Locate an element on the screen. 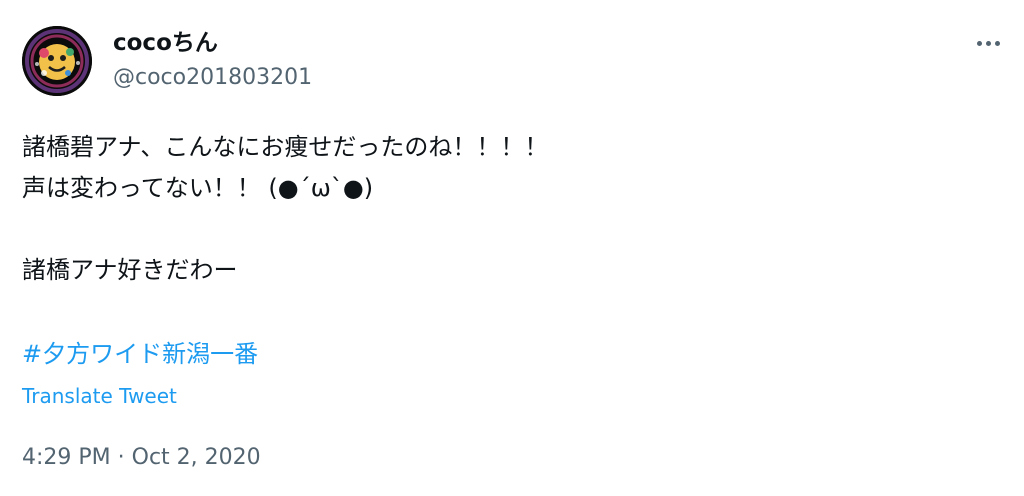 This screenshot has width=1024, height=496. tweet-line: 声は変わってない！！ (●´ω`●) is located at coordinates (198, 188).